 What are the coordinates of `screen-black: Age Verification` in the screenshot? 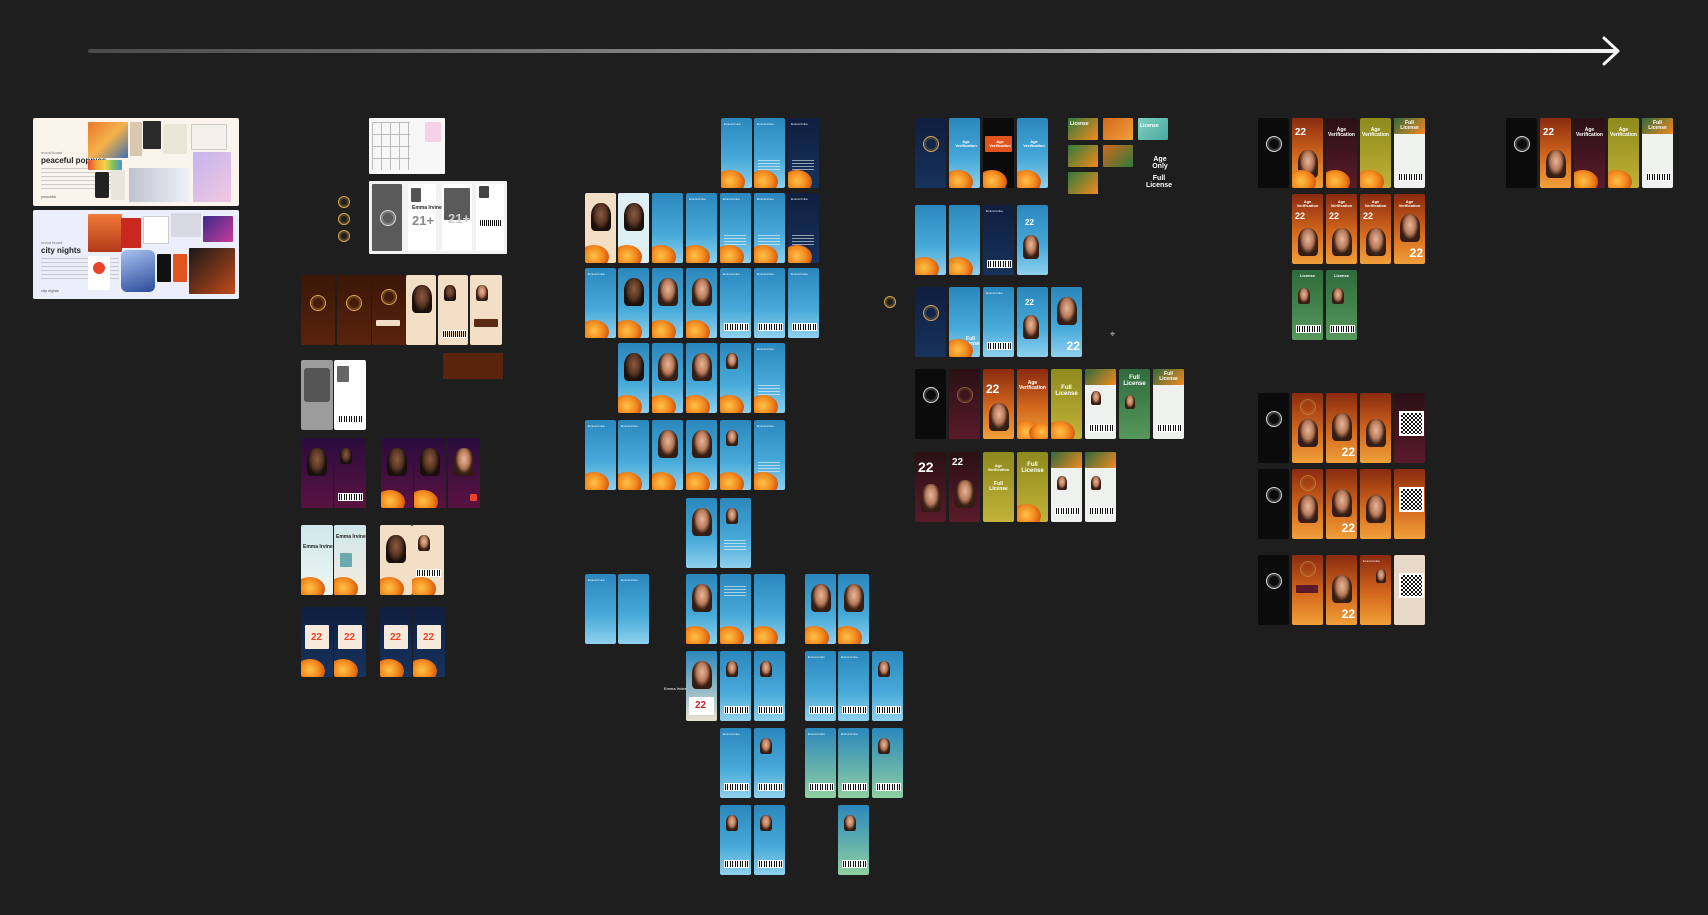 It's located at (998, 153).